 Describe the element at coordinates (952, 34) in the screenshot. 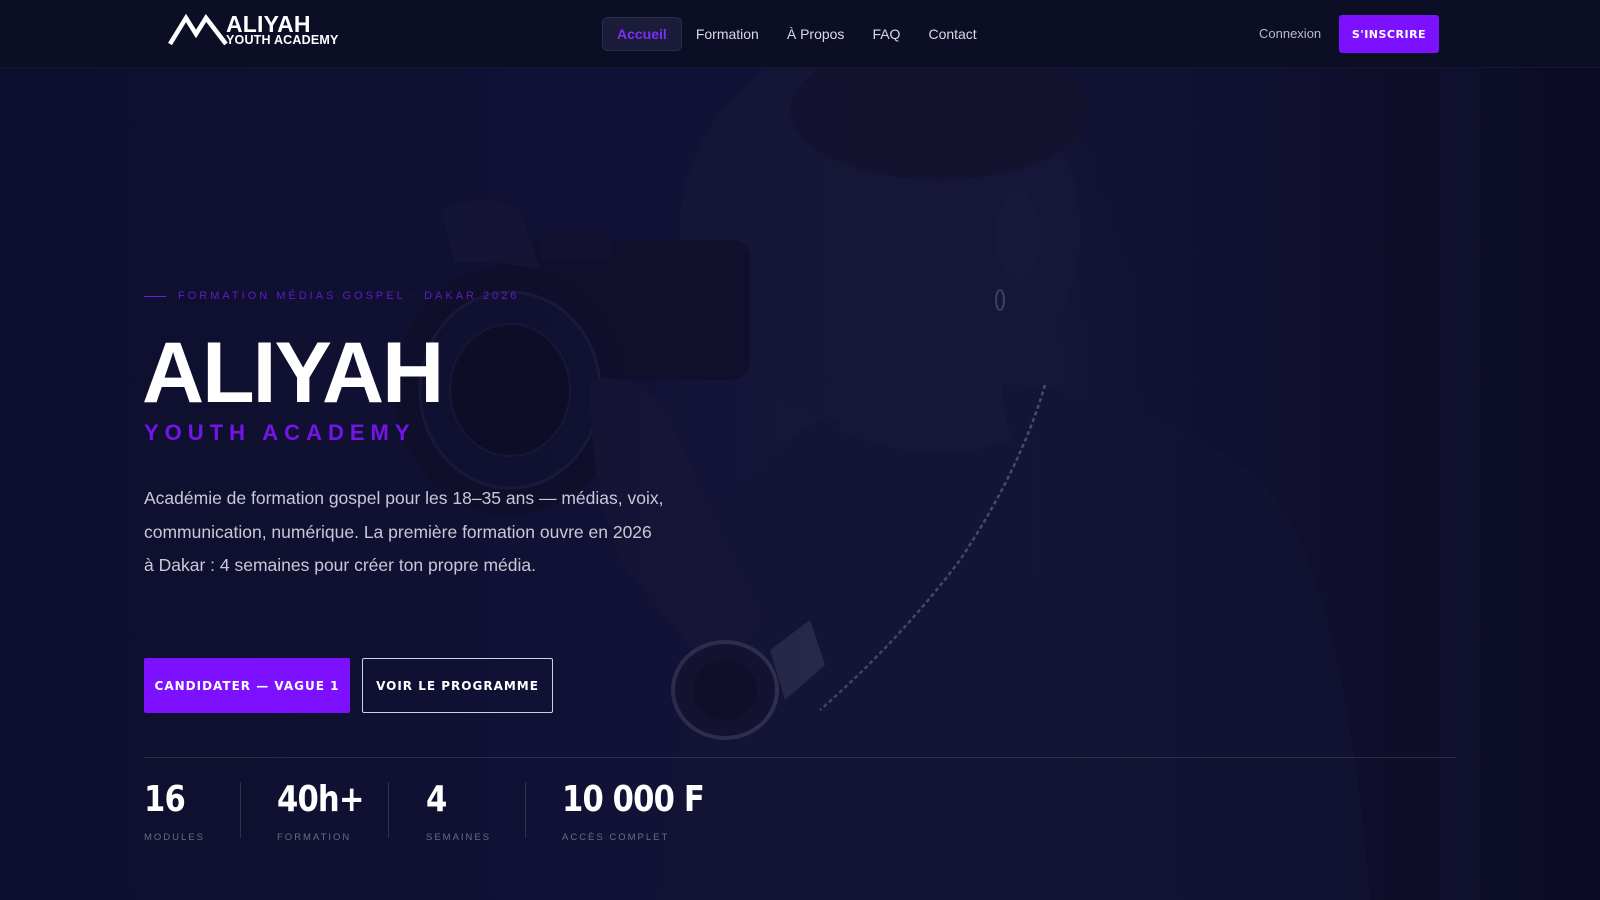

I see `nav-link-contact: Contact` at that location.